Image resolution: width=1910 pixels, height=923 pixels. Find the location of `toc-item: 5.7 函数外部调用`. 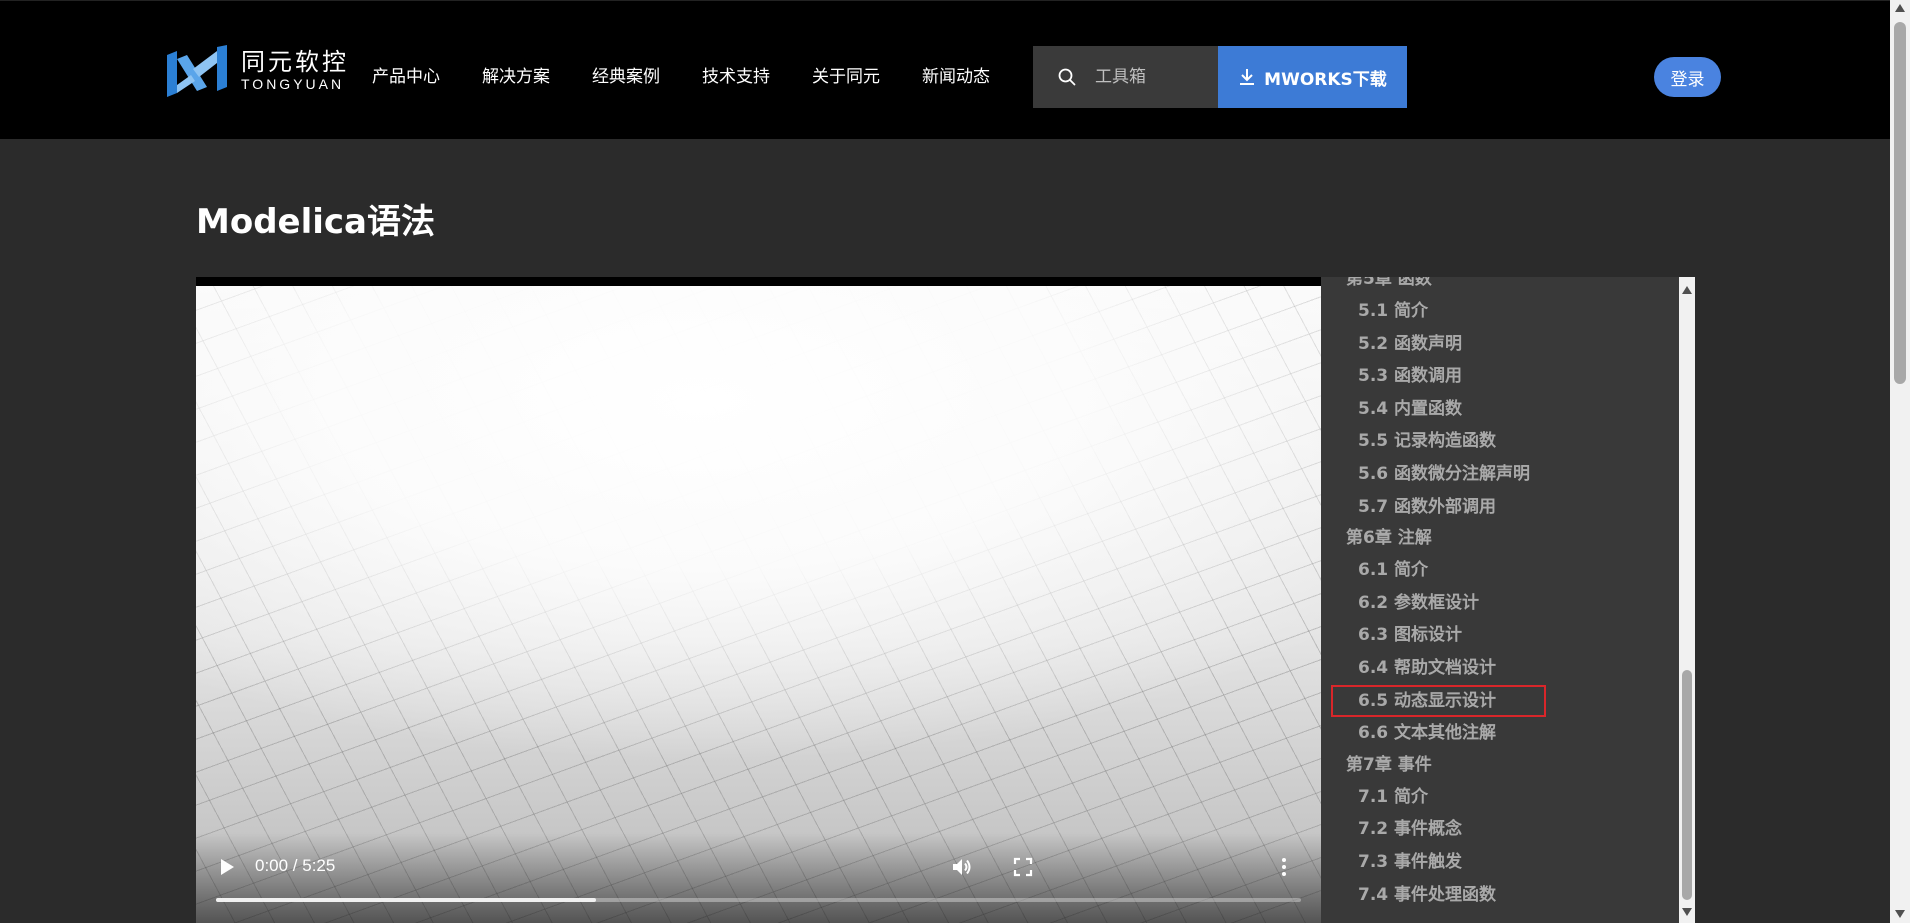

toc-item: 5.7 函数外部调用 is located at coordinates (1501, 507).